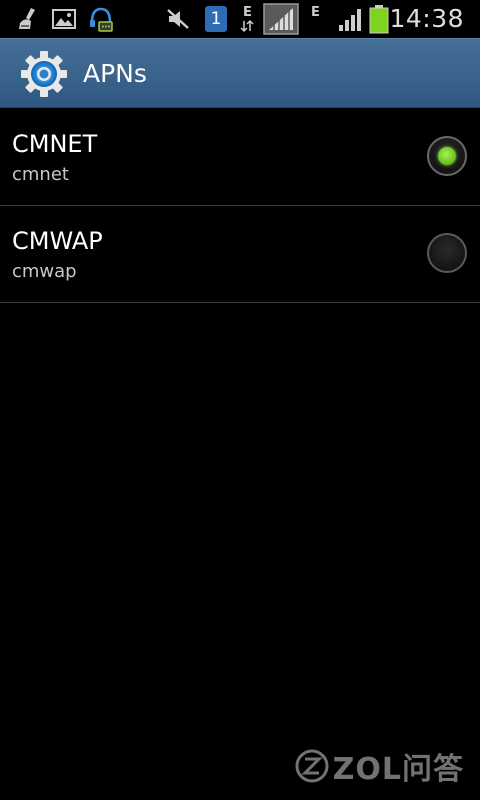 The height and width of the screenshot is (800, 480). What do you see at coordinates (44, 271) in the screenshot?
I see `apn-value: cmwap` at bounding box center [44, 271].